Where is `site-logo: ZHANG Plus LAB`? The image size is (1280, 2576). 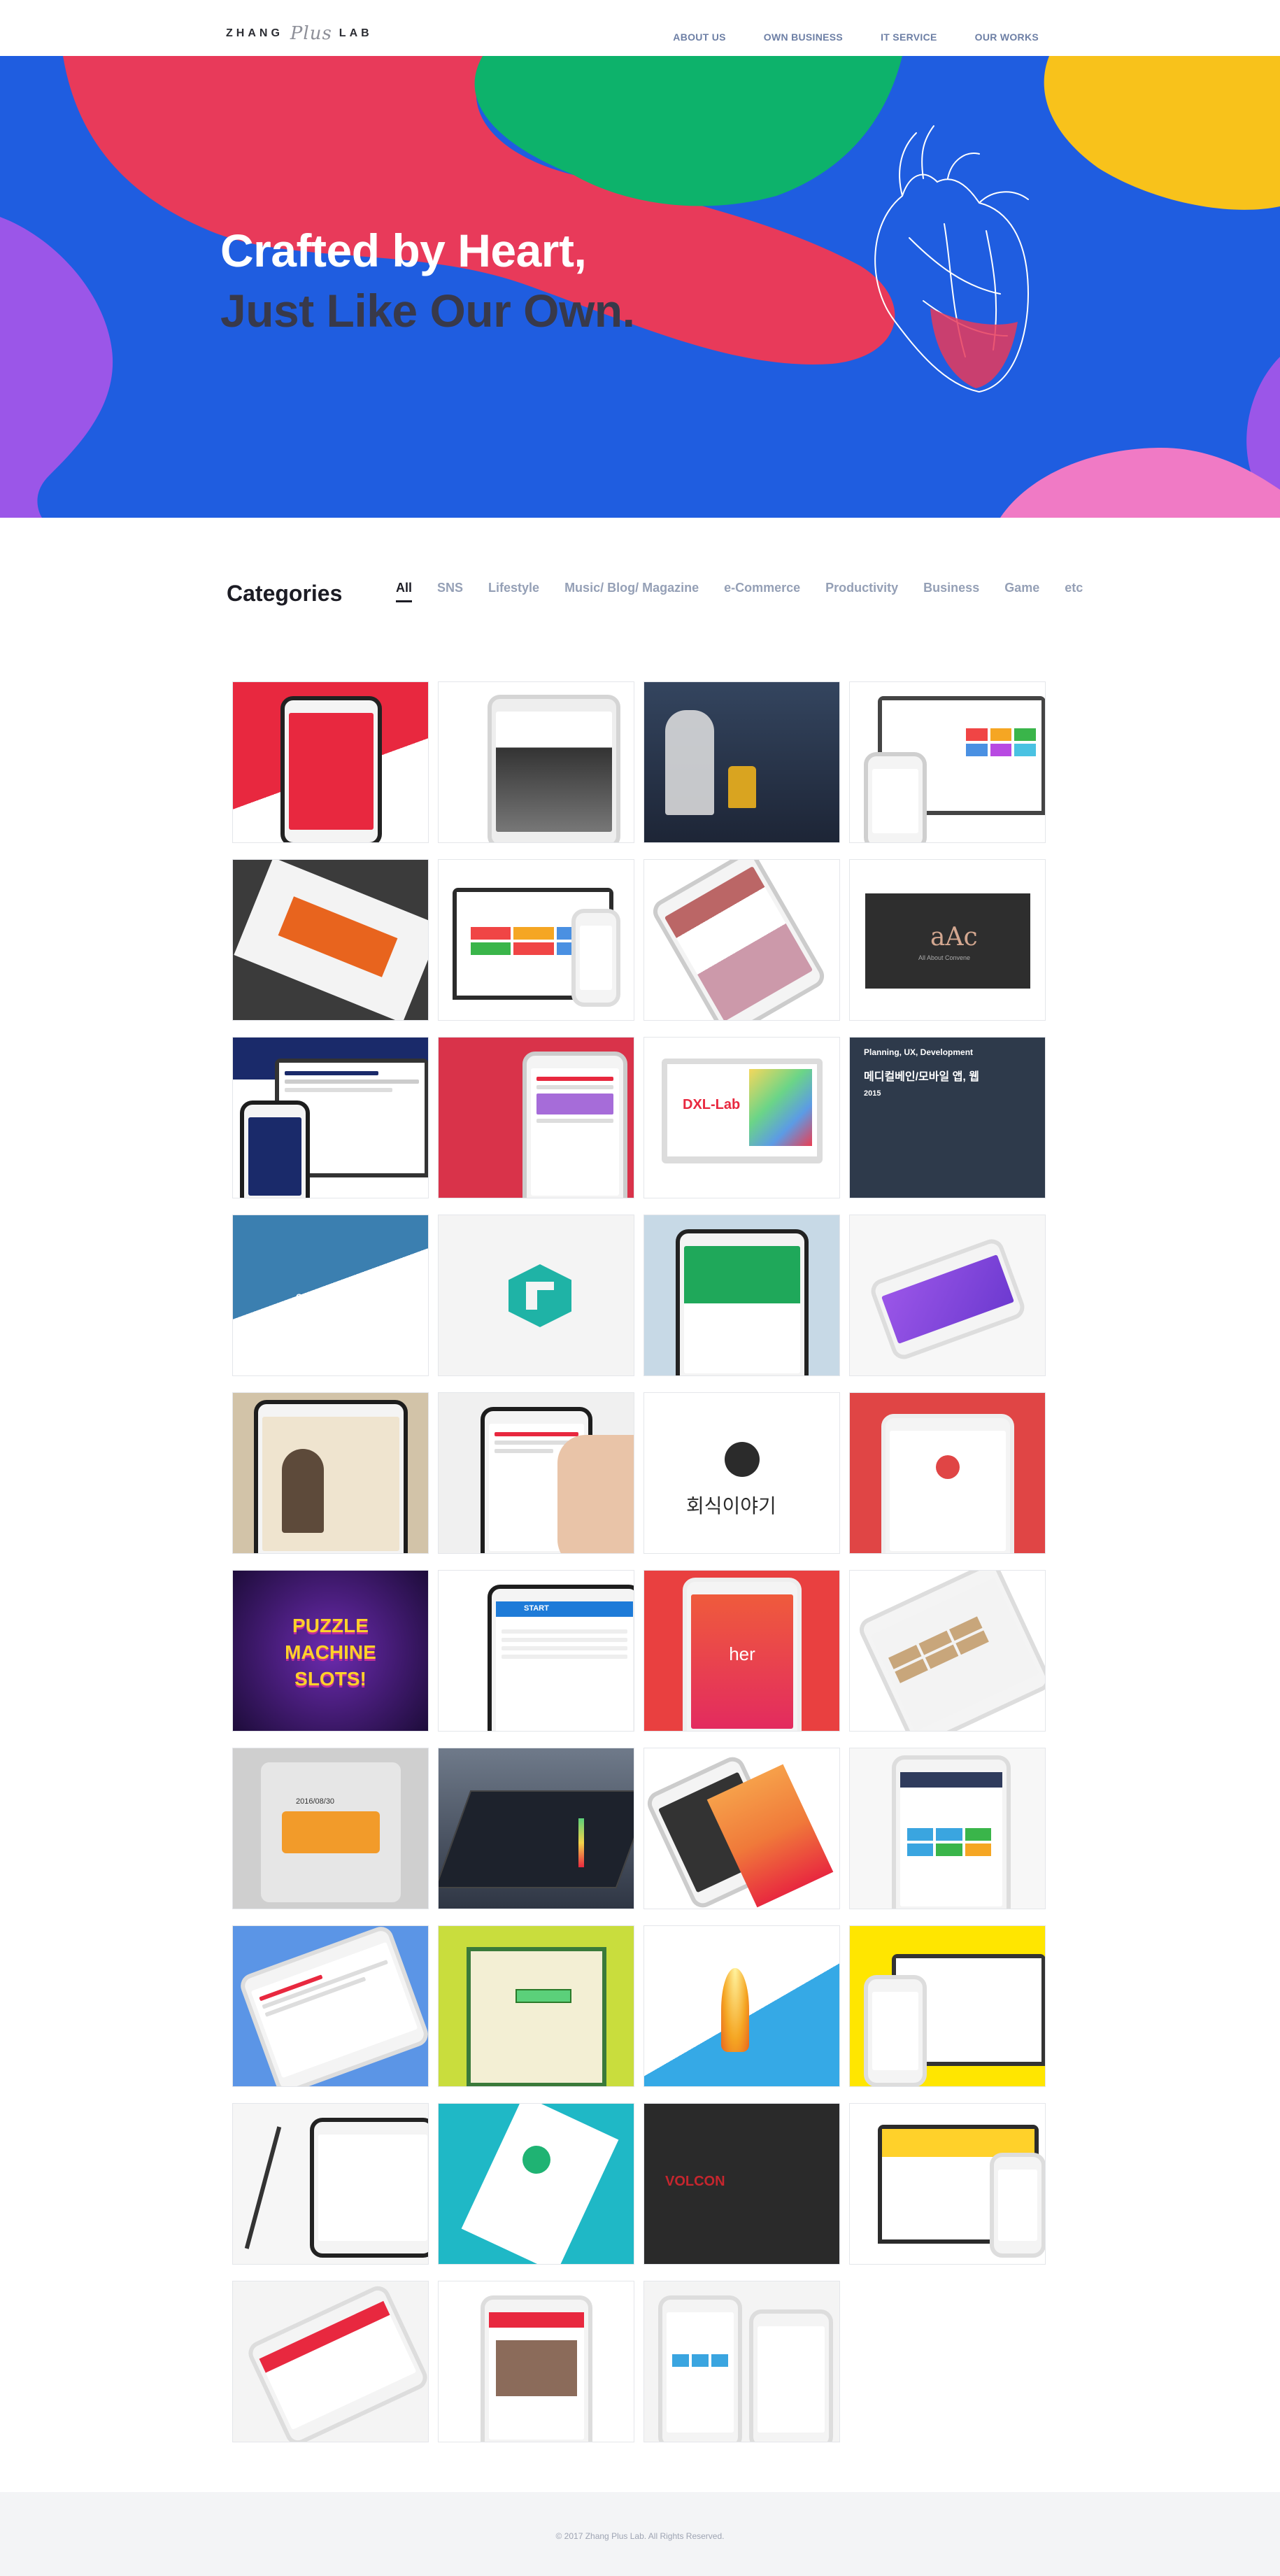 site-logo: ZHANG Plus LAB is located at coordinates (299, 33).